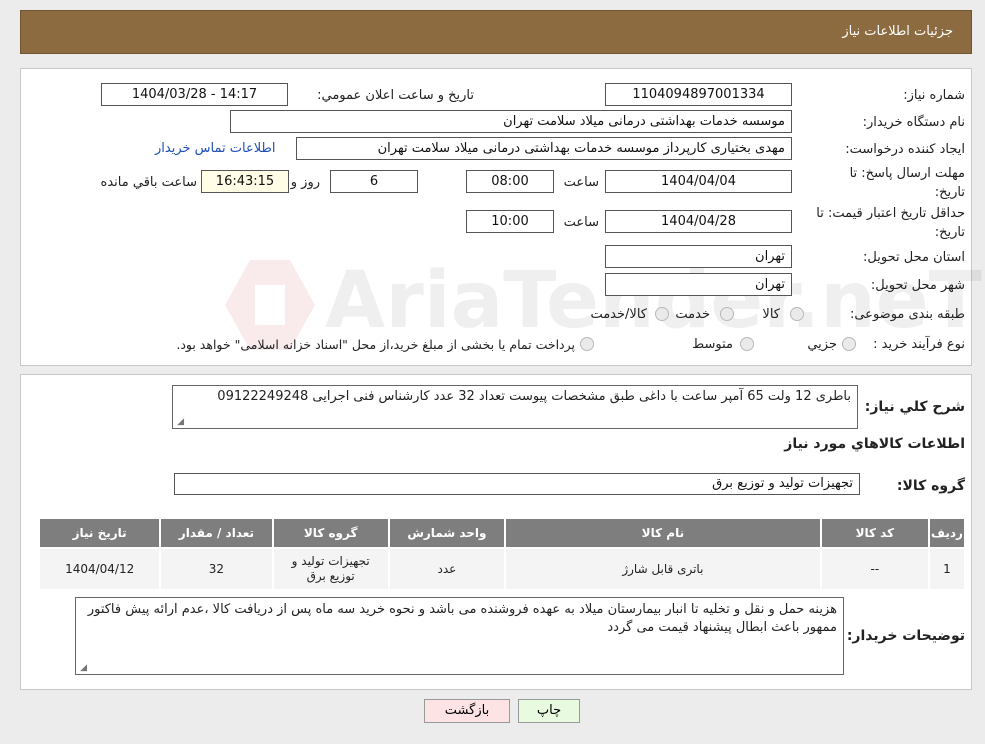 The width and height of the screenshot is (985, 744). Describe the element at coordinates (496, 32) in the screenshot. I see `page-header: جزئیات اطلاعات نیاز` at that location.